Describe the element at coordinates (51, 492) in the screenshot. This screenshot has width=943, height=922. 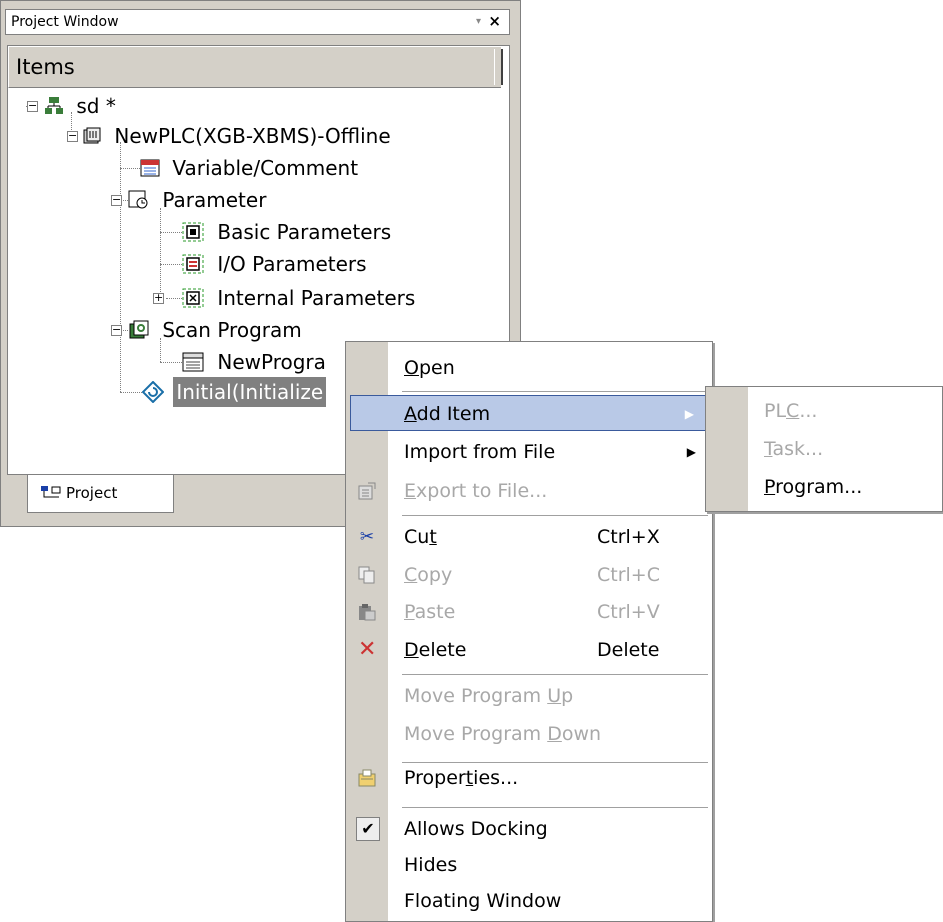
I see `project-tab-icon` at that location.